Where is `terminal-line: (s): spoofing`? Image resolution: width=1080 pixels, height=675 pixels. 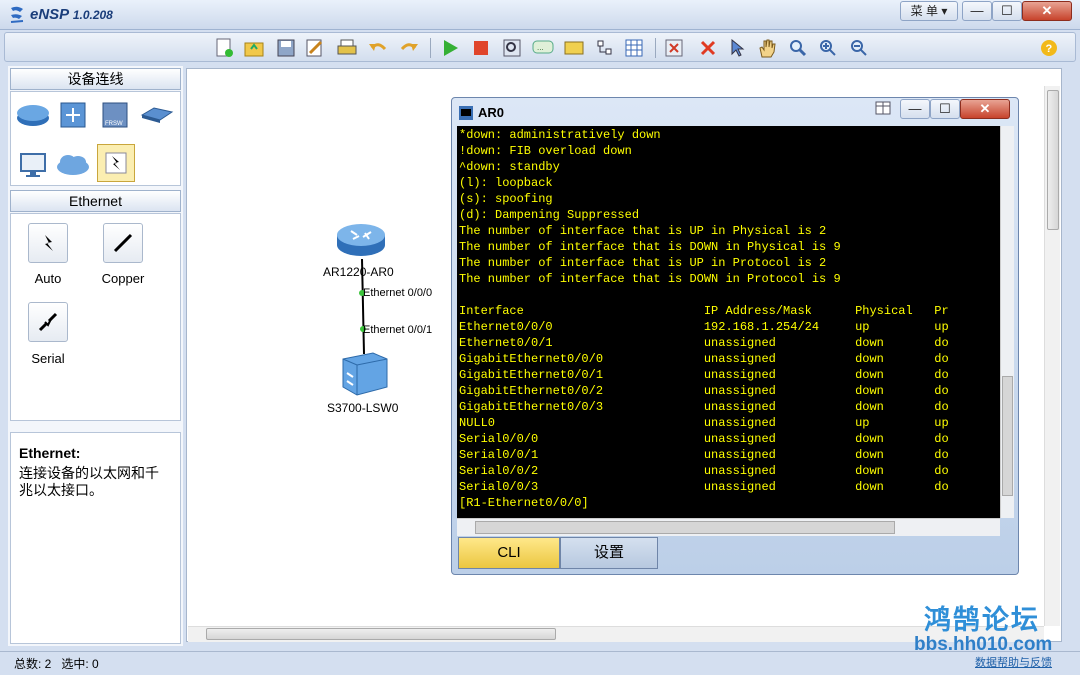
terminal-line: (s): spoofing is located at coordinates (506, 199).